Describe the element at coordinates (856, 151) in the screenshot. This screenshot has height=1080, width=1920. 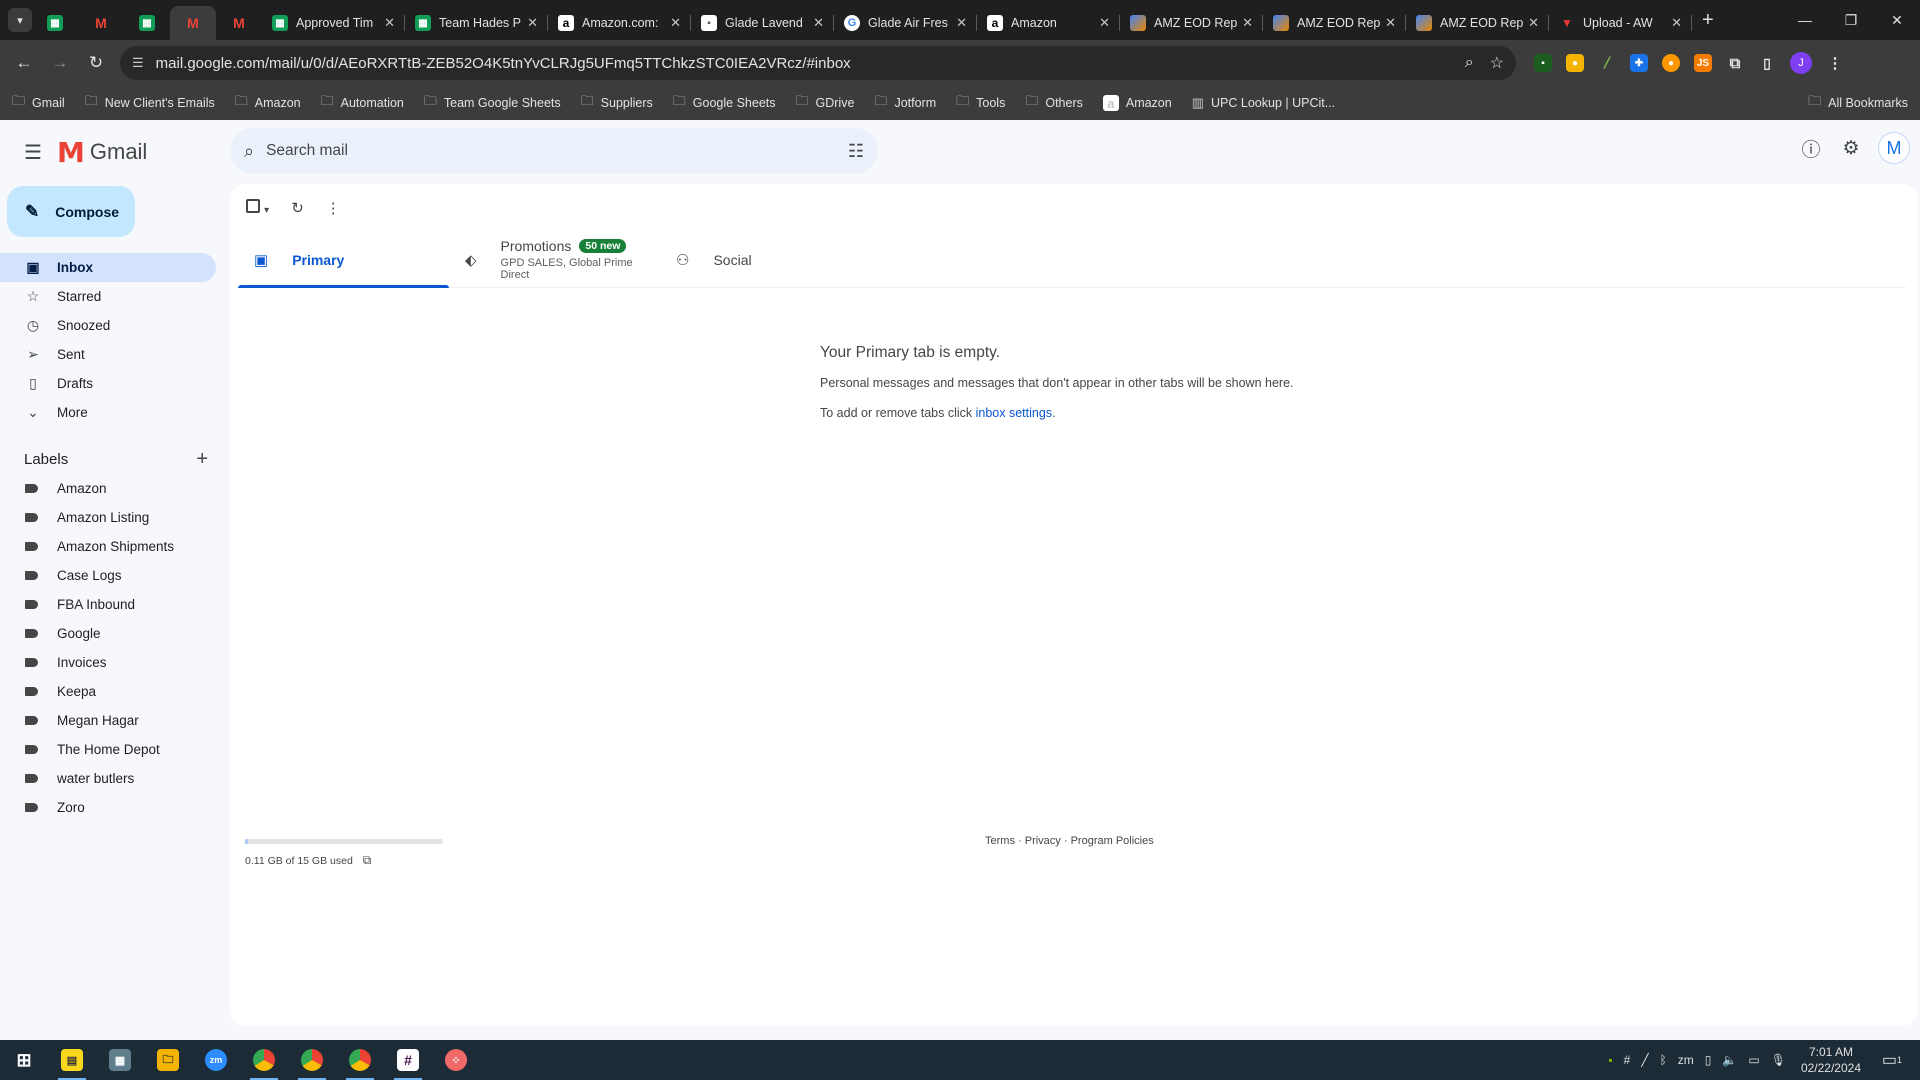
I see `search-options-icon: ☷` at that location.